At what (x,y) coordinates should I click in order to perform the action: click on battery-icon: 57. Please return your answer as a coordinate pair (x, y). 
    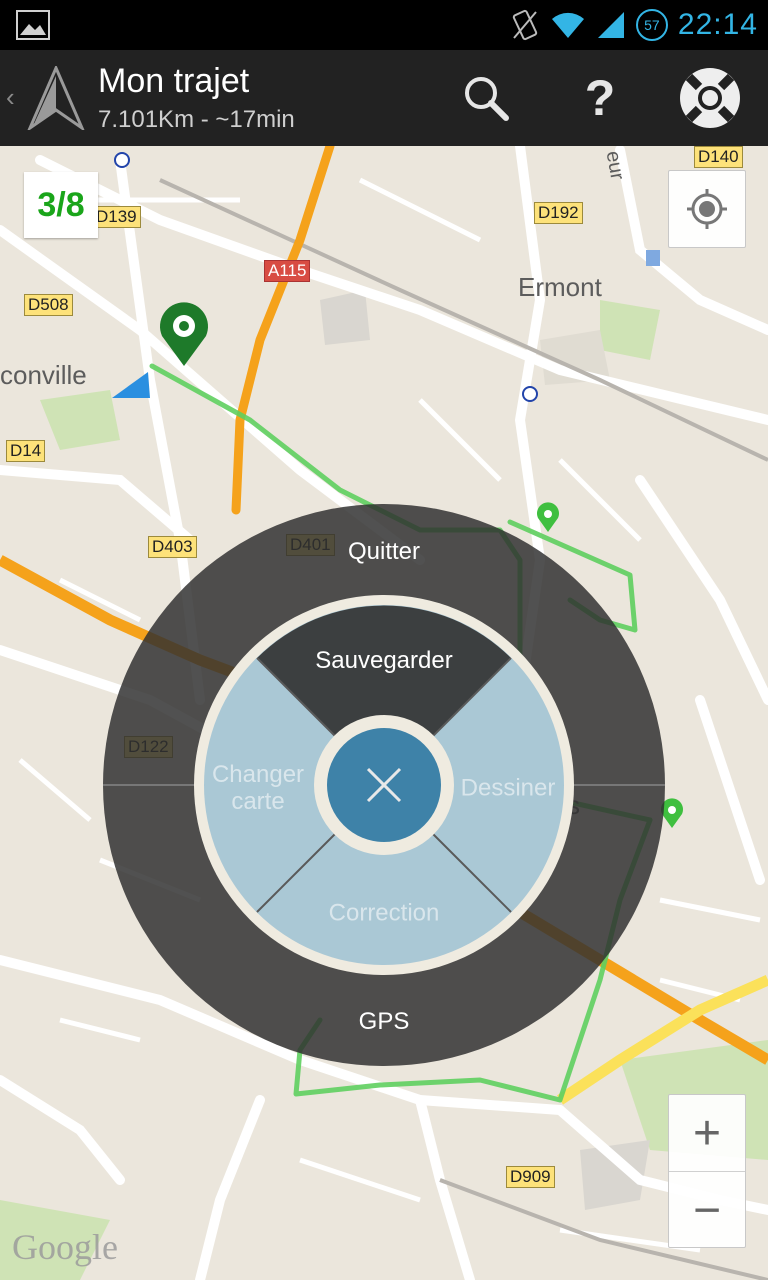
    Looking at the image, I should click on (651, 25).